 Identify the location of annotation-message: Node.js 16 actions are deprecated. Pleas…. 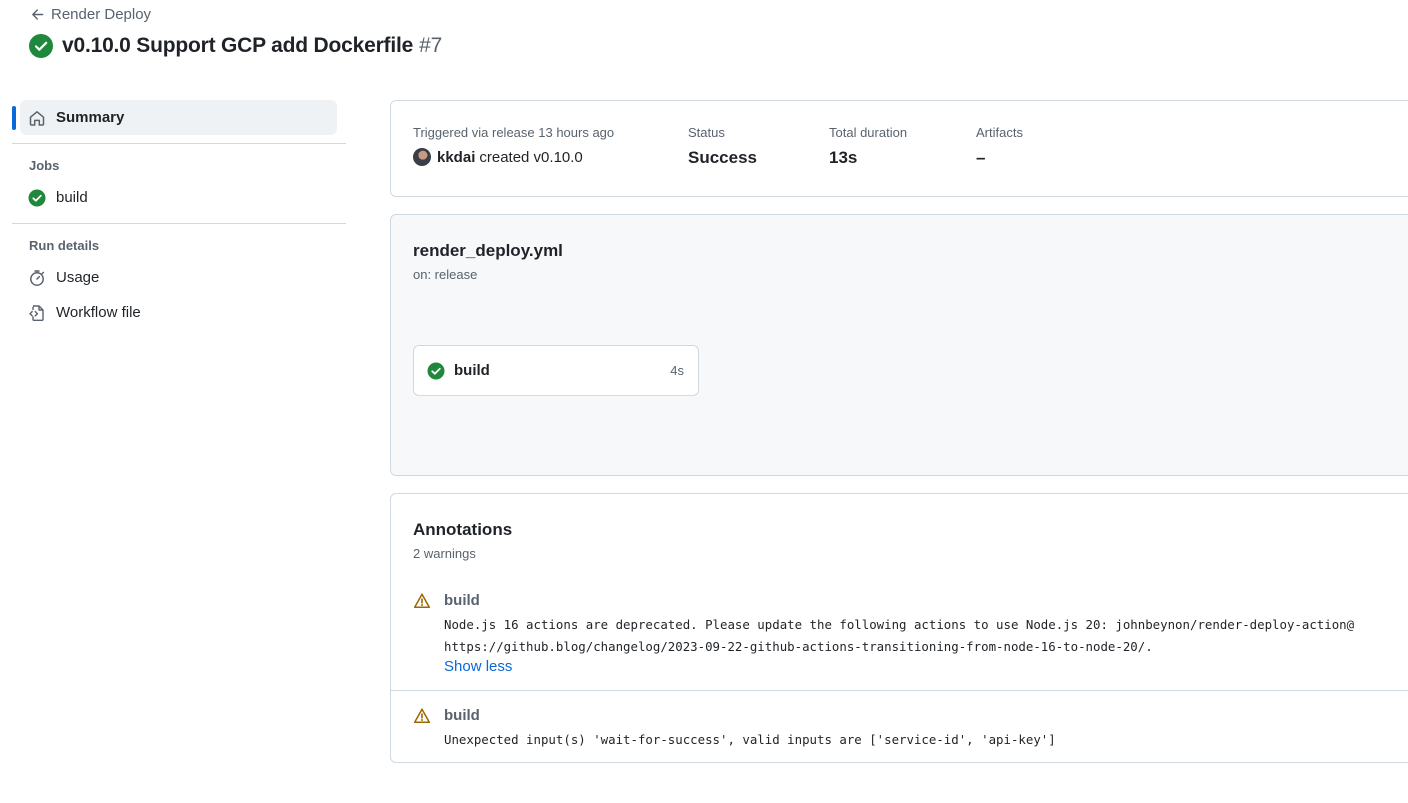
(899, 636).